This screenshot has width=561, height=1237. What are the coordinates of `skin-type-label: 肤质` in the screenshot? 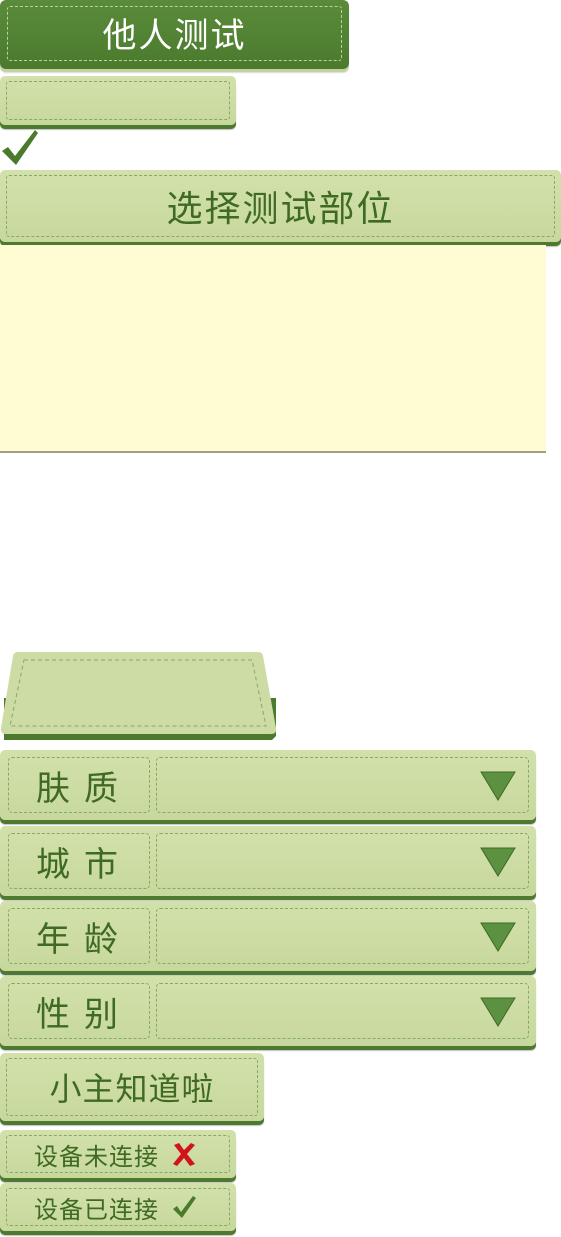 It's located at (79, 785).